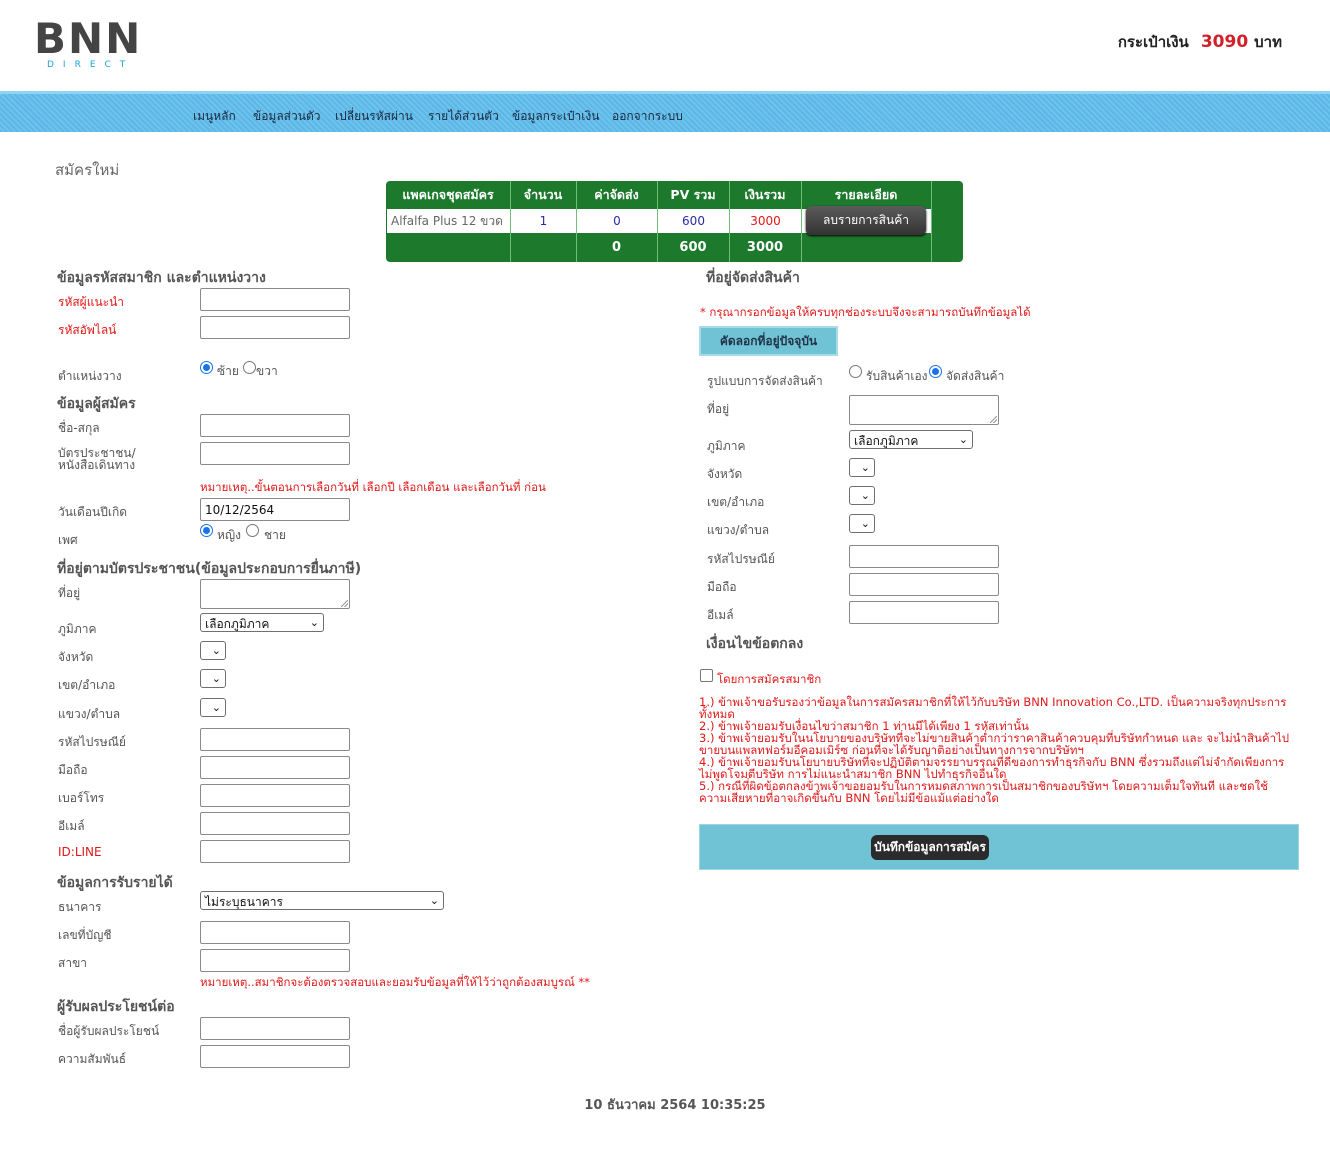  What do you see at coordinates (897, 376) in the screenshot?
I see `delivery-pickup-label: รับสินค้าเอง` at bounding box center [897, 376].